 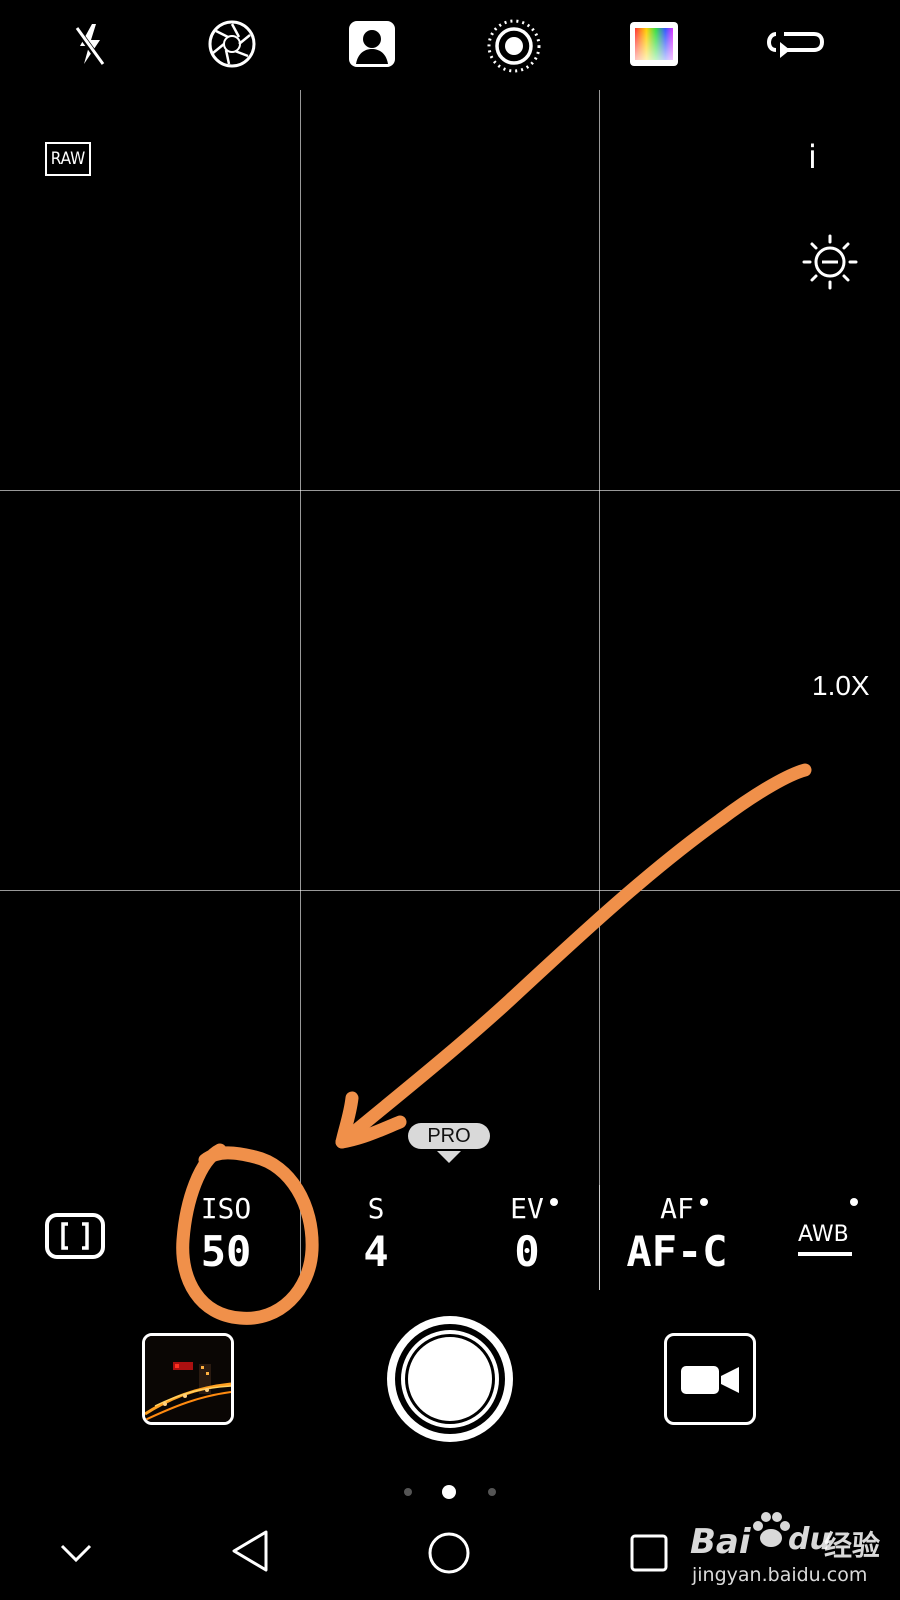 What do you see at coordinates (677, 1251) in the screenshot?
I see `af-value: AF-C` at bounding box center [677, 1251].